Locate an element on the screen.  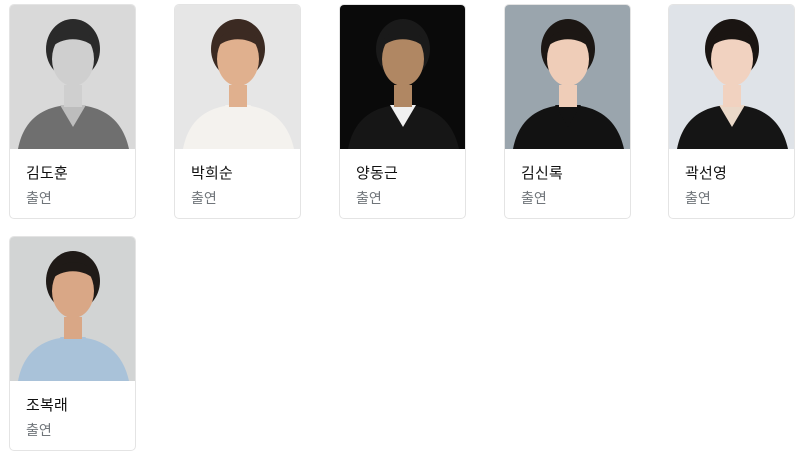
cast-card: 김신록 출연 is located at coordinates (567, 111).